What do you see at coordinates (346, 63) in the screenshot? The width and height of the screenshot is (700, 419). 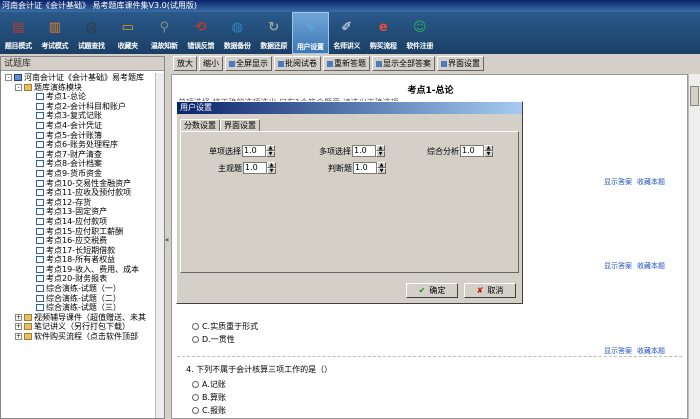 I see `content-toolbar-button: 重新答题` at bounding box center [346, 63].